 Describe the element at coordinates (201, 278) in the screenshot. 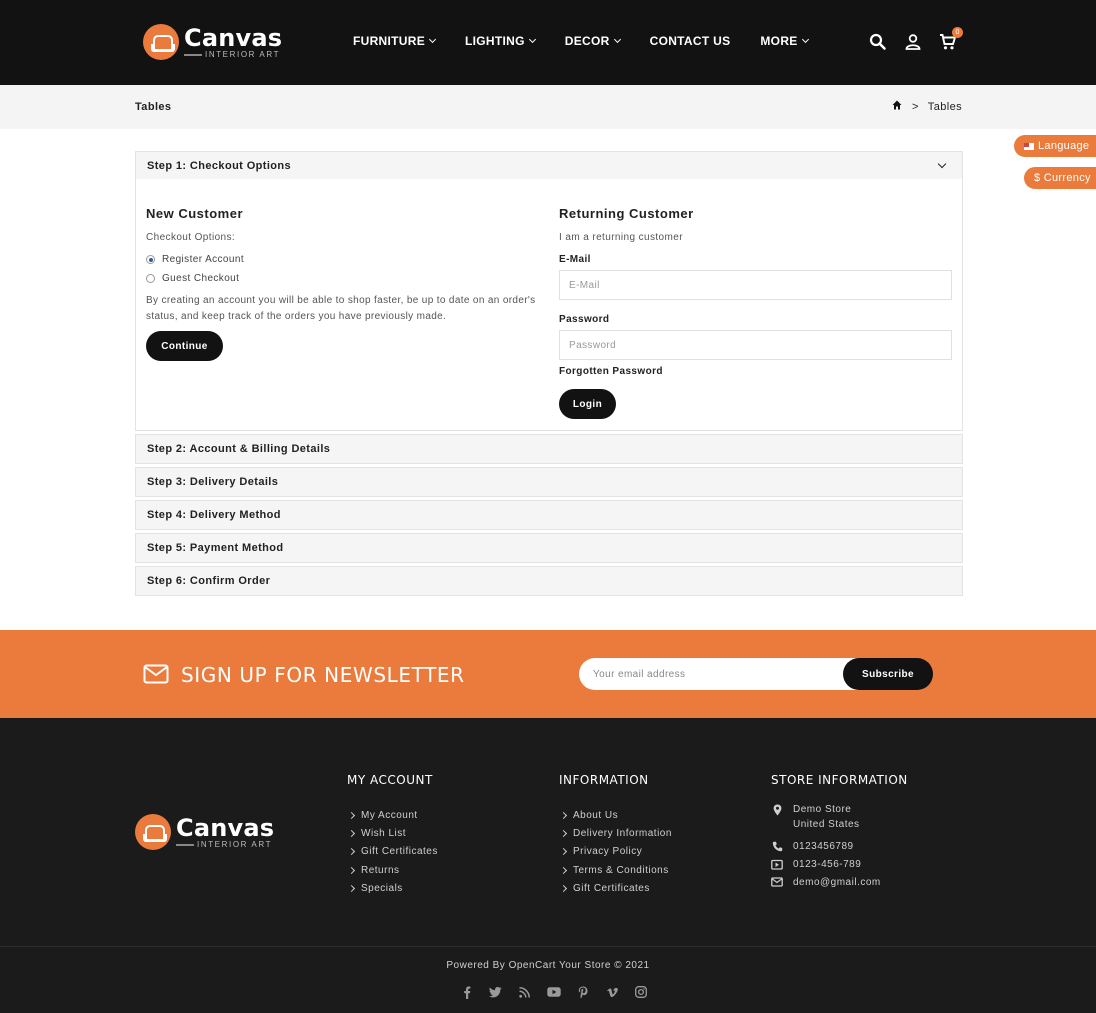

I see `radio-label: Guest Checkout` at that location.